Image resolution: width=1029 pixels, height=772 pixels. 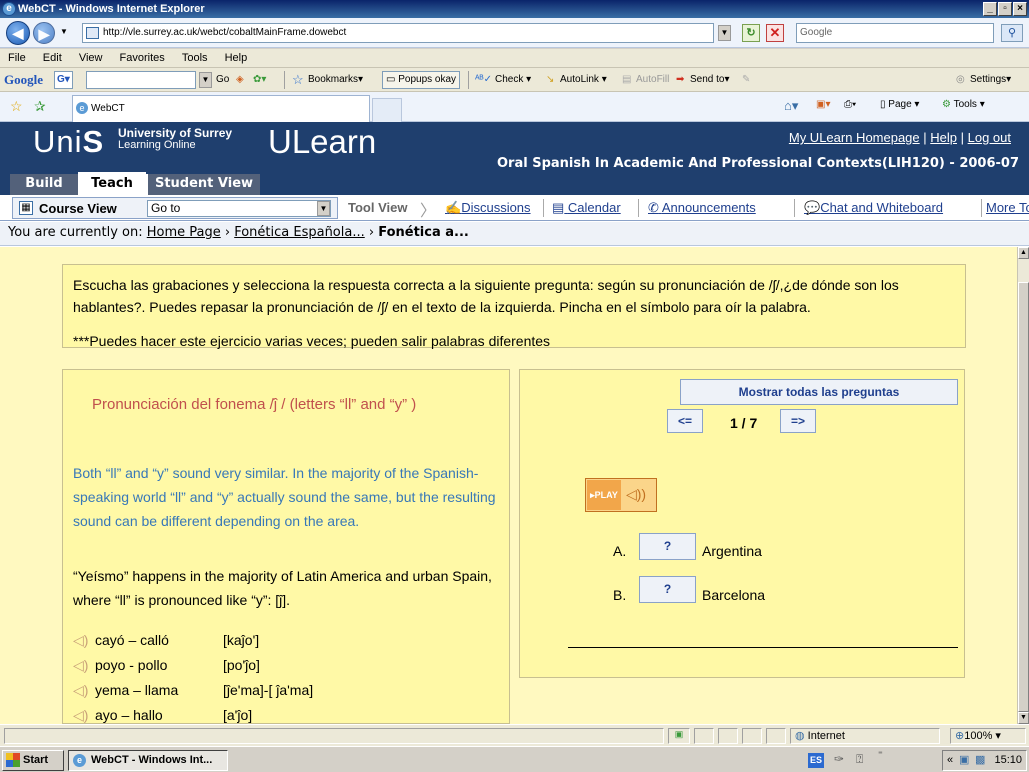 What do you see at coordinates (839, 759) in the screenshot?
I see `input-tool-icon: ✑` at bounding box center [839, 759].